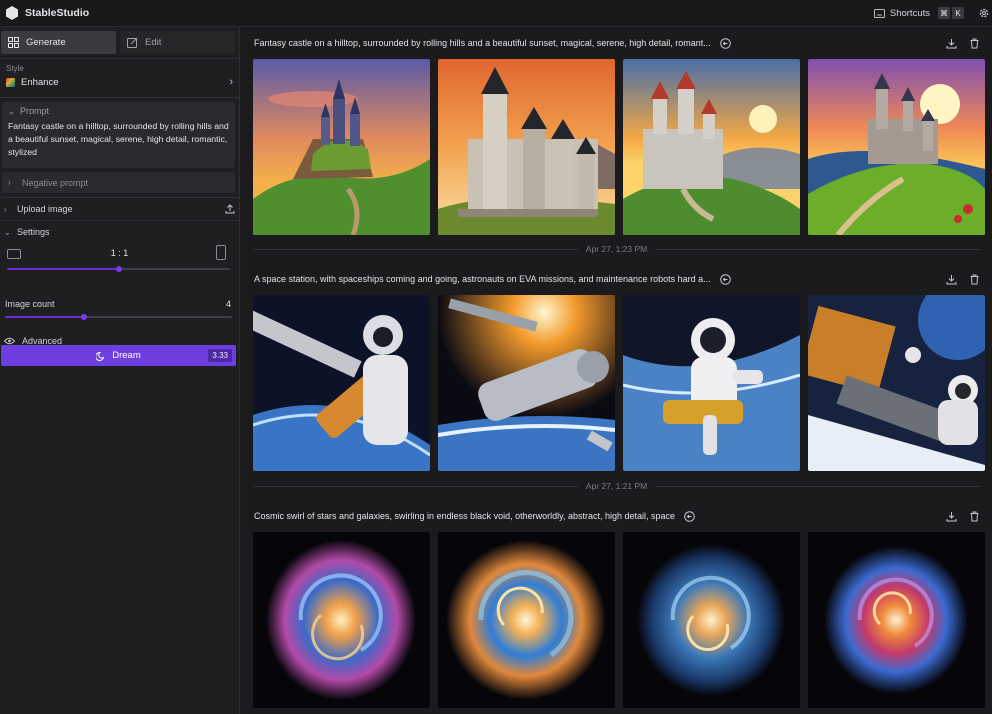  What do you see at coordinates (118, 182) in the screenshot?
I see `negative-prompt-toggle: › Negative prompt` at bounding box center [118, 182].